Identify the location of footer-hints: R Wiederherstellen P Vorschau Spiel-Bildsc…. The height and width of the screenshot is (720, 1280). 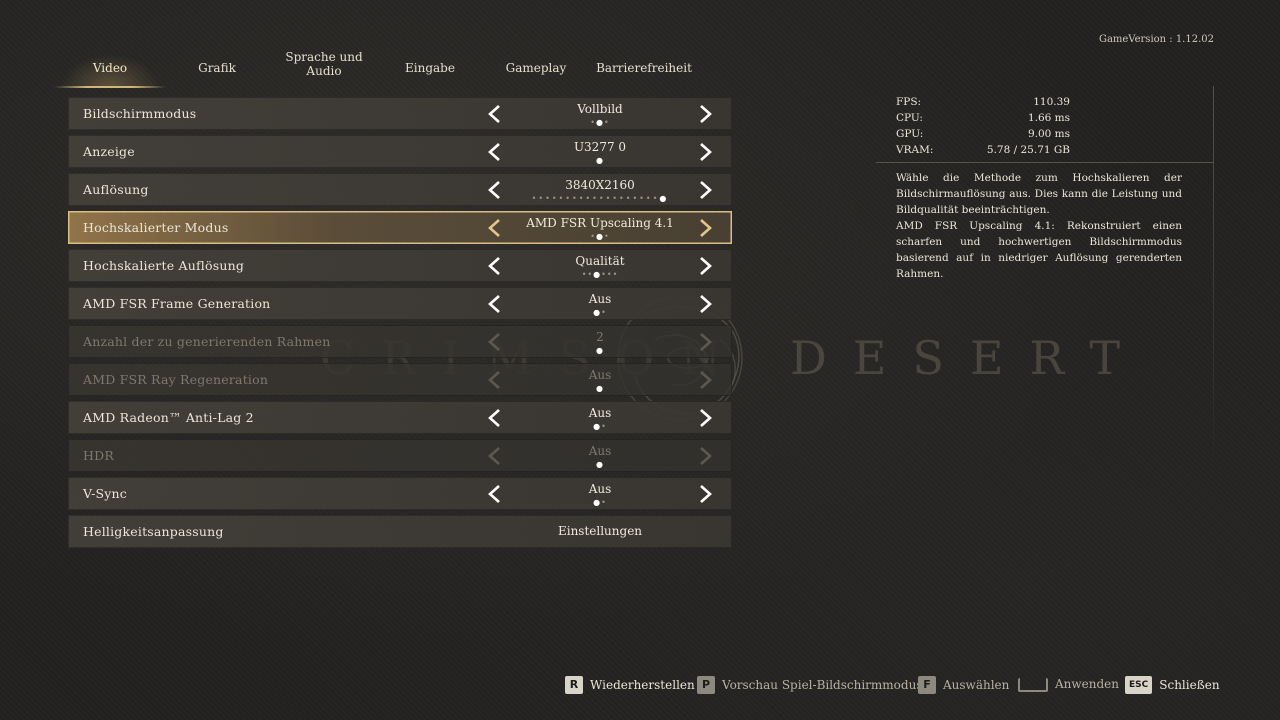
(640, 687).